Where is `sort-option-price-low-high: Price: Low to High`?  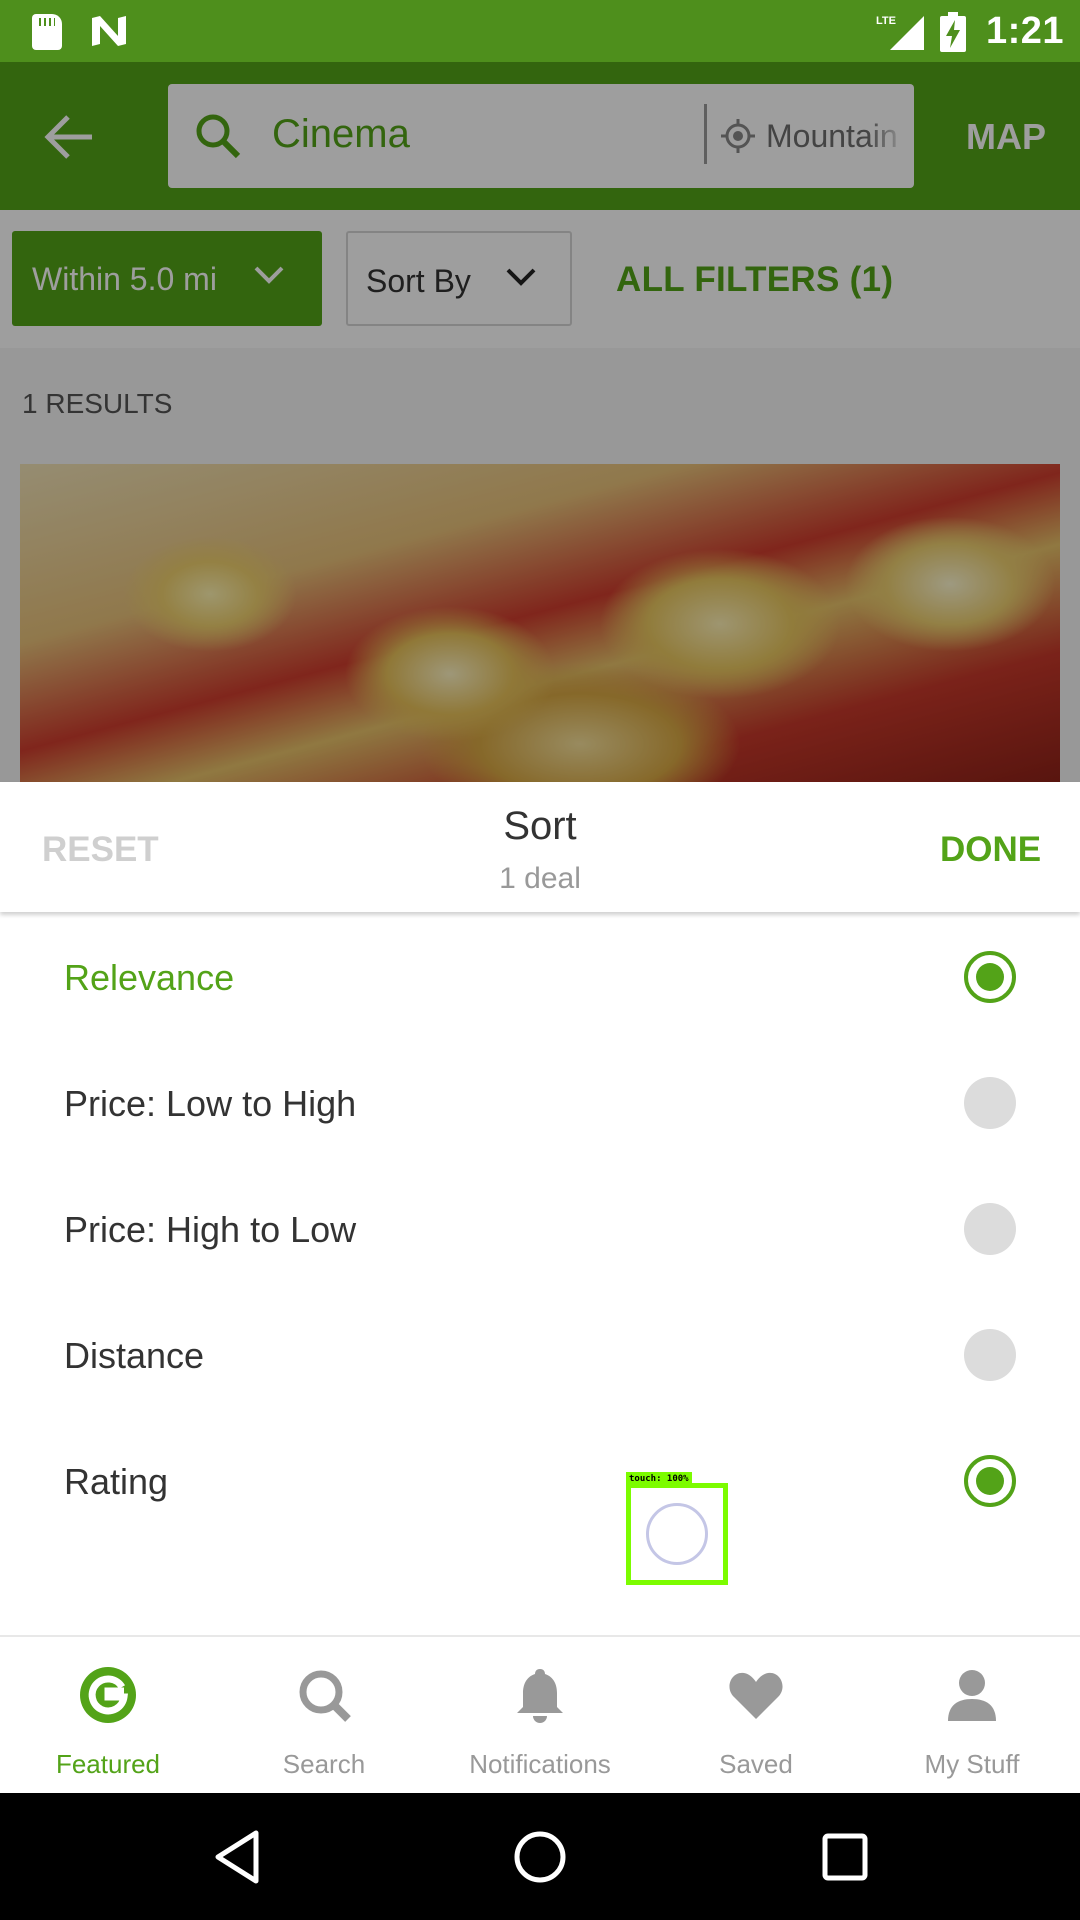 sort-option-price-low-high: Price: Low to High is located at coordinates (540, 1104).